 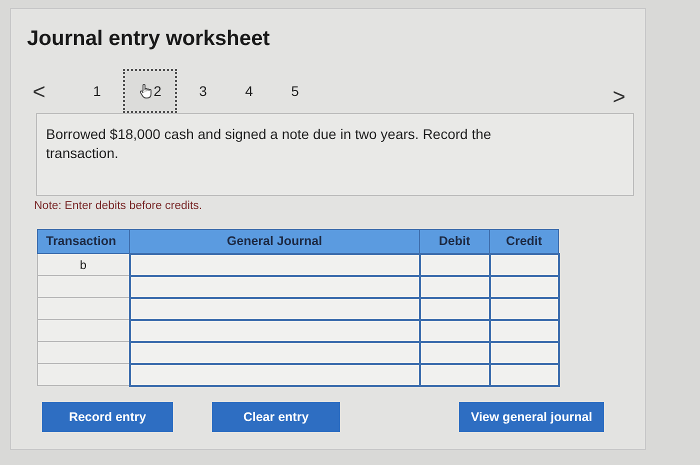 What do you see at coordinates (524, 242) in the screenshot?
I see `column-header: Credit` at bounding box center [524, 242].